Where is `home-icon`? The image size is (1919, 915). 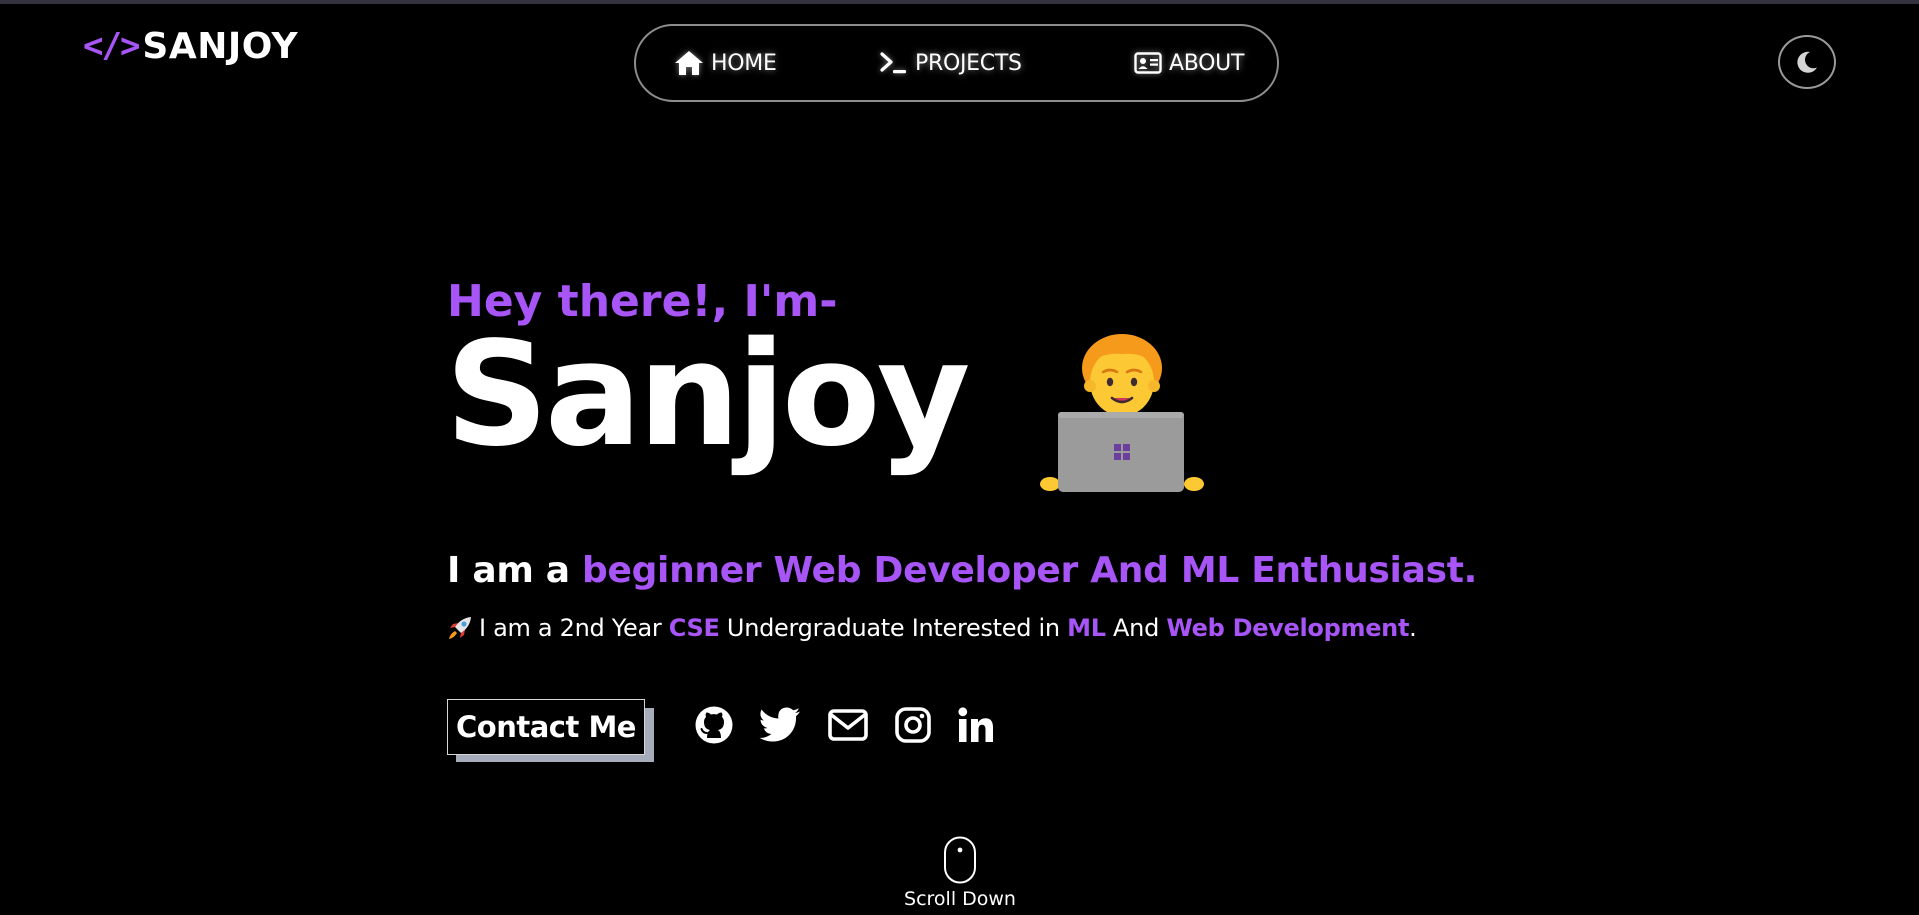 home-icon is located at coordinates (689, 63).